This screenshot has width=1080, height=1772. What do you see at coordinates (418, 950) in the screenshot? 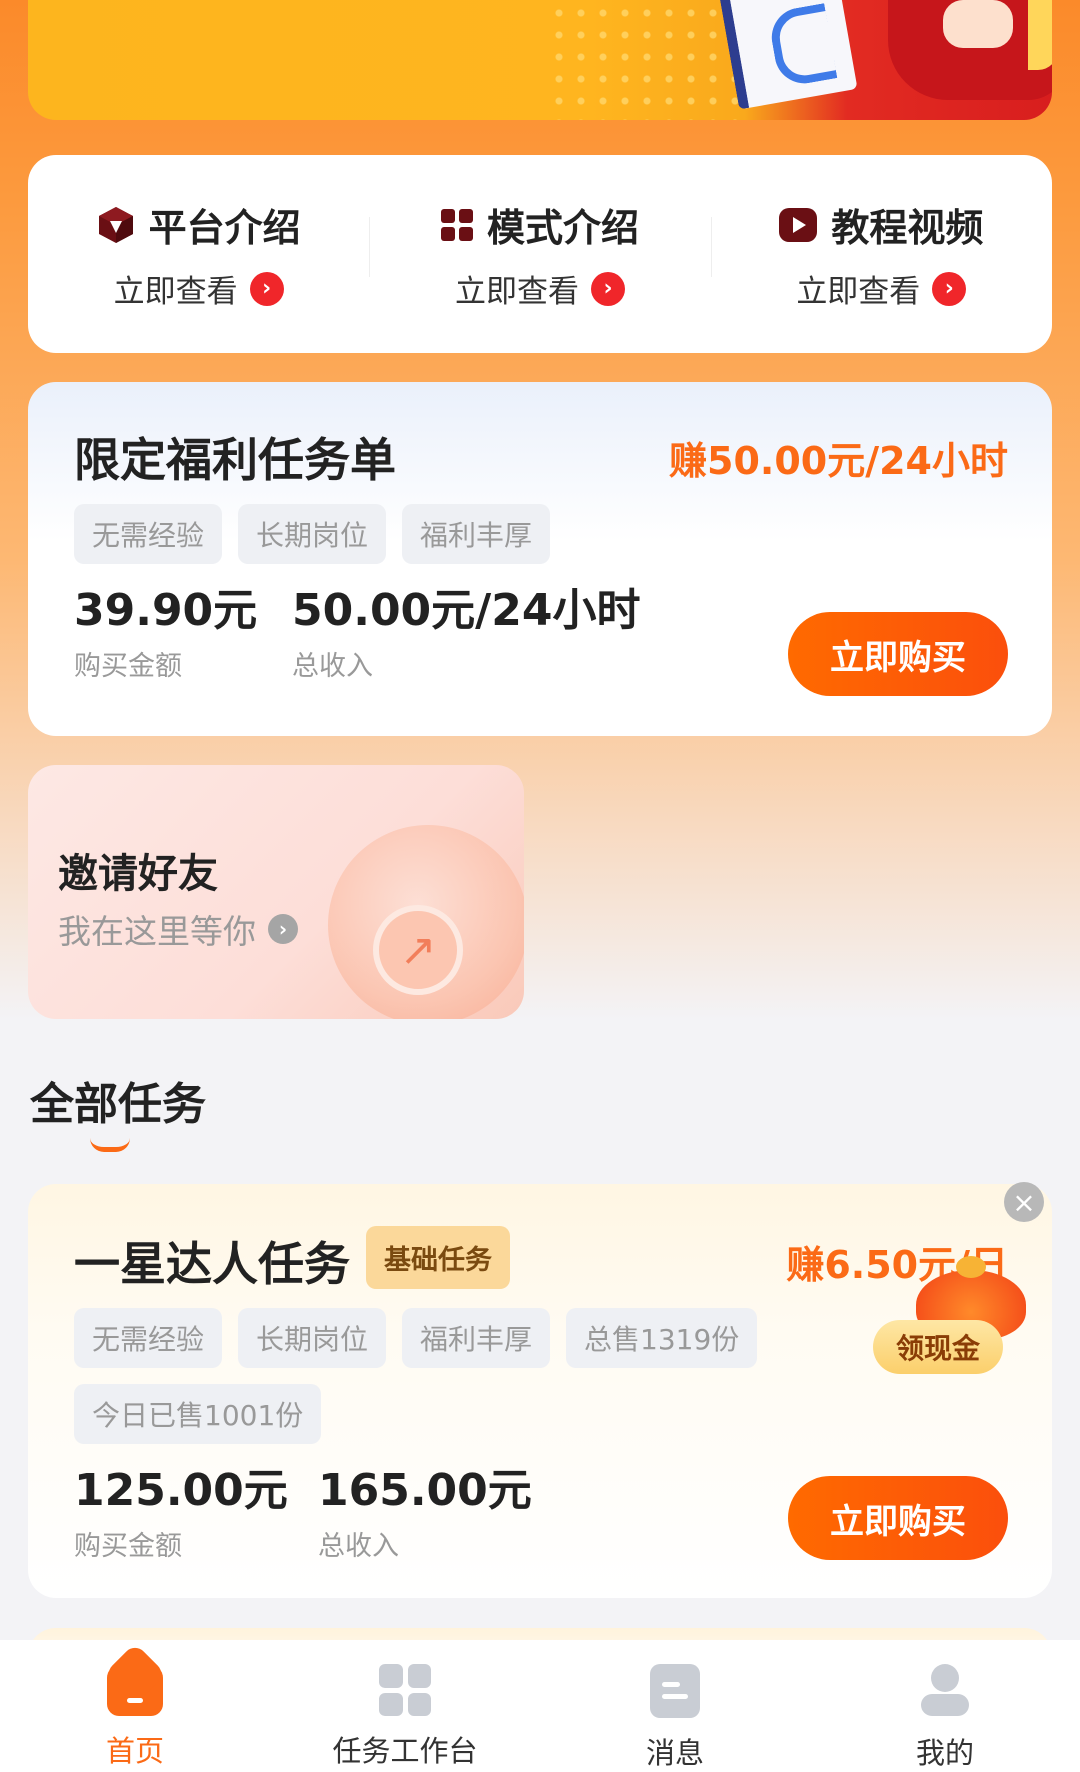
I see `share-arrow-icon: ↗` at bounding box center [418, 950].